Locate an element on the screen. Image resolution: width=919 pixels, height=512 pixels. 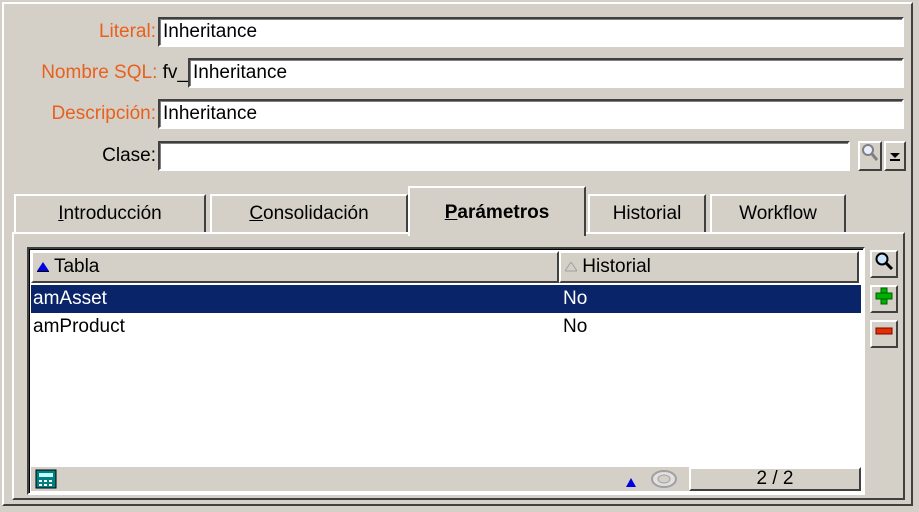
remove-button is located at coordinates (884, 334).